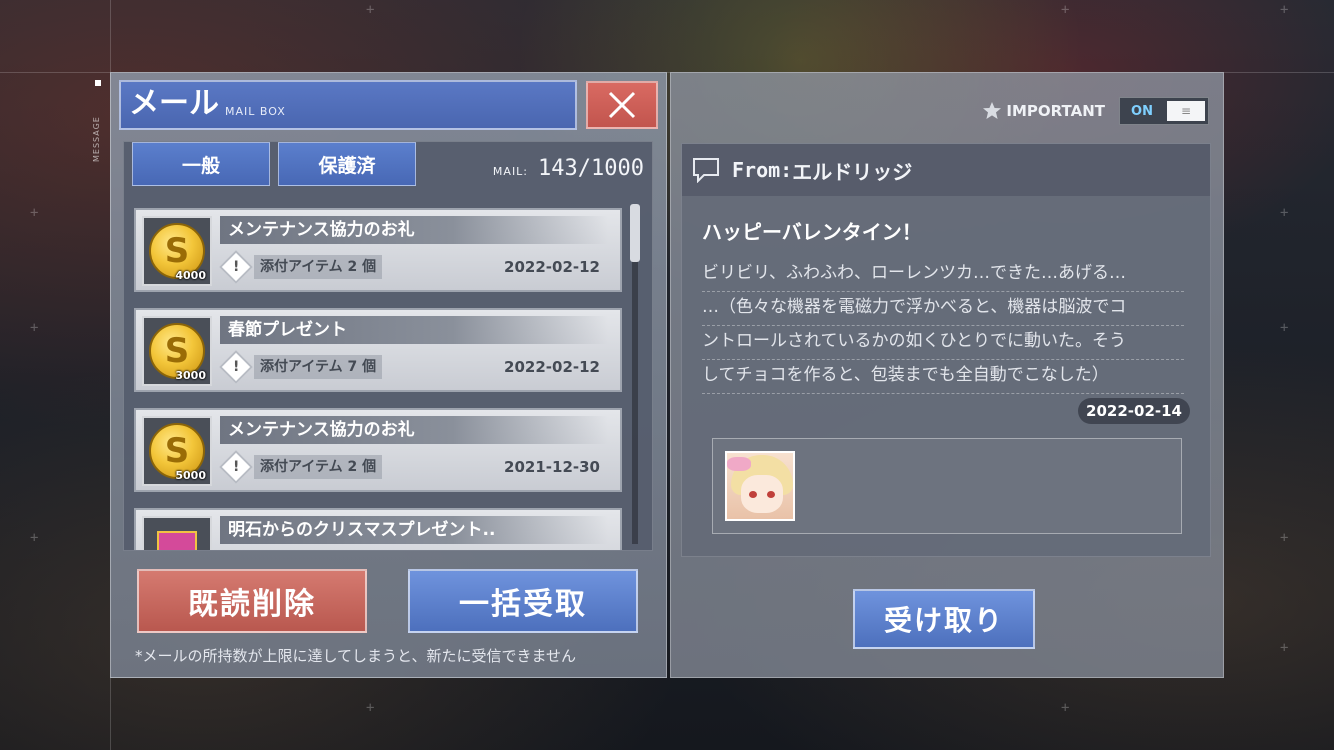 The height and width of the screenshot is (750, 1334). I want to click on item-amount: 3000, so click(190, 375).